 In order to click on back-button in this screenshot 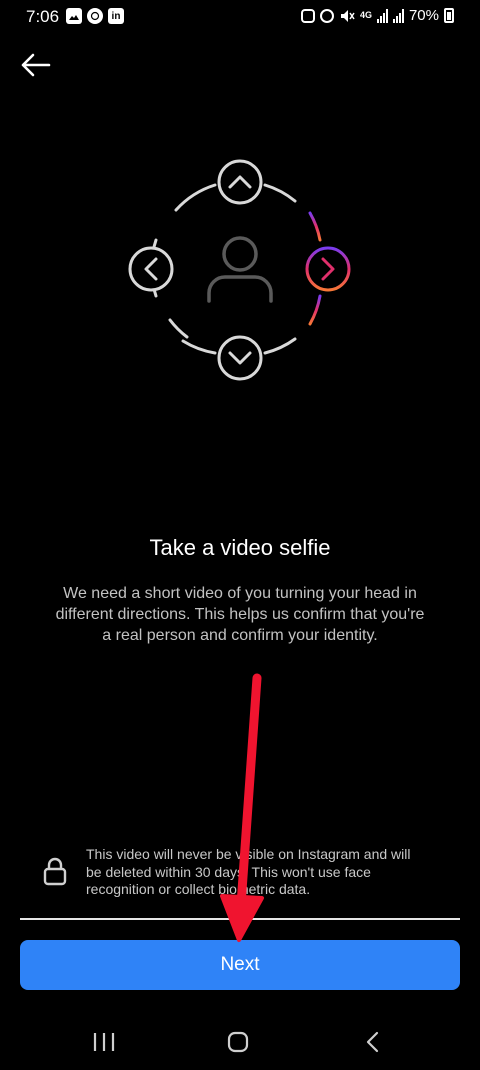, I will do `click(35, 65)`.